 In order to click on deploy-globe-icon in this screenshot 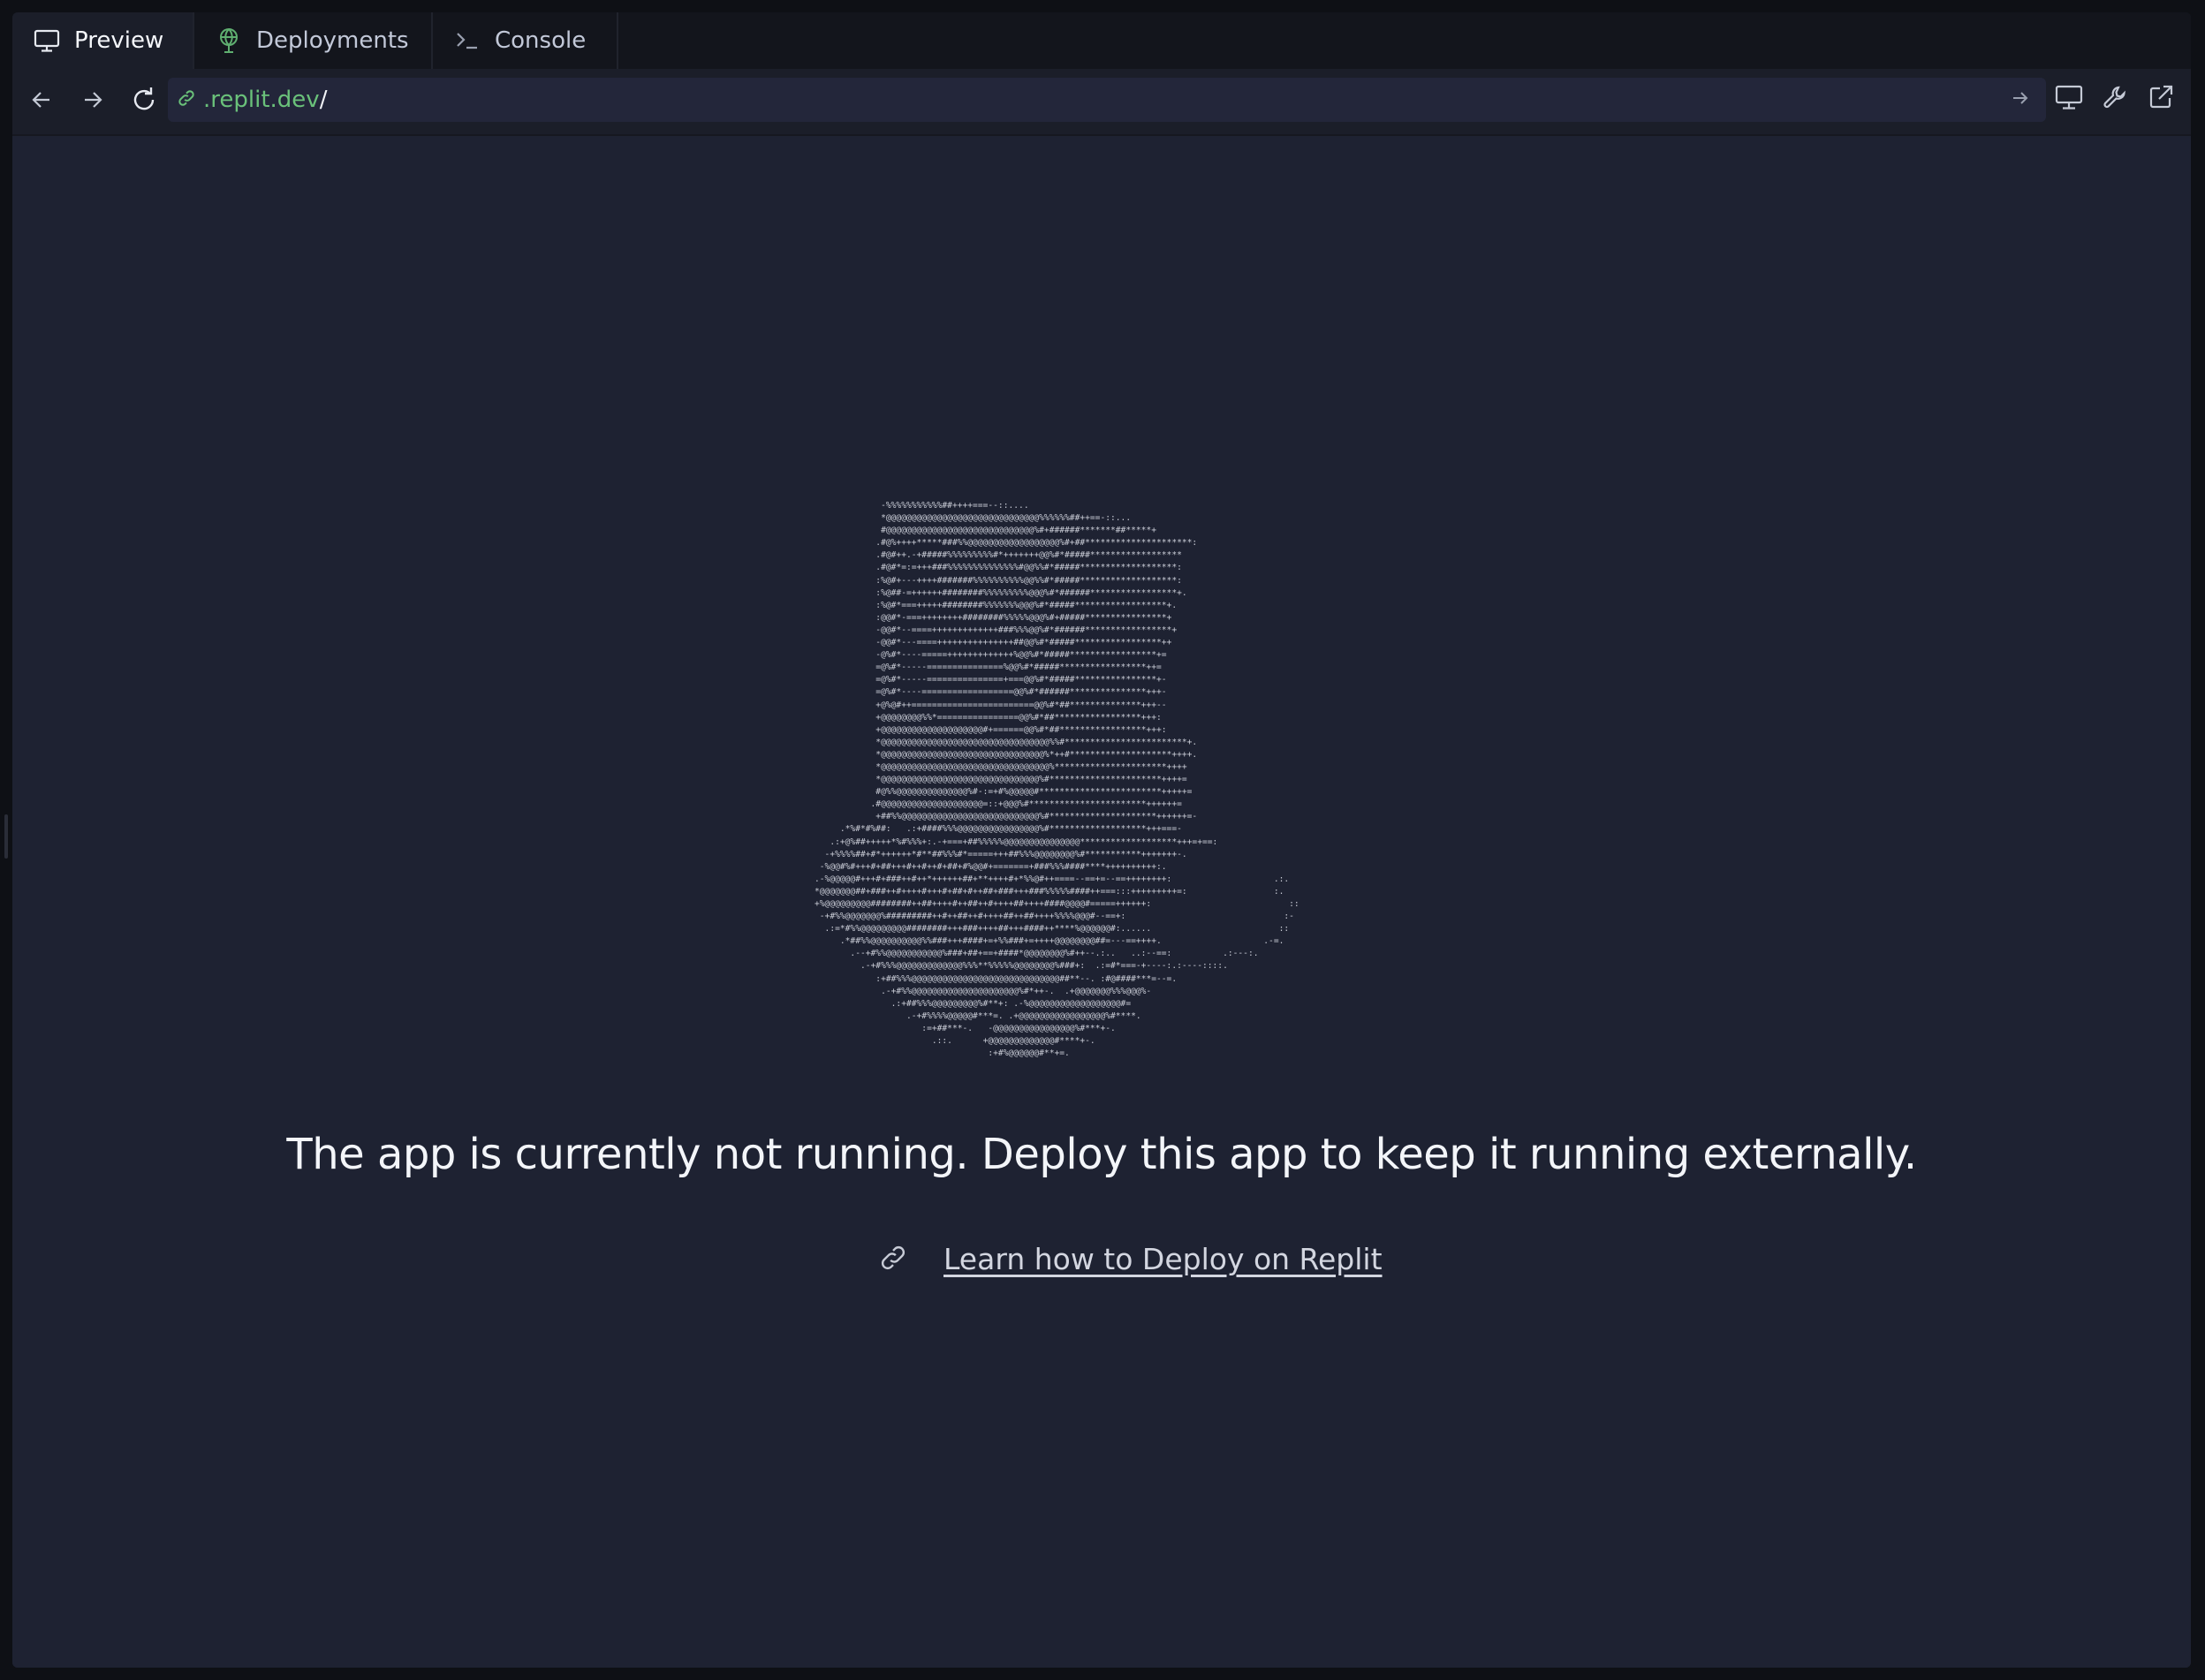, I will do `click(229, 40)`.